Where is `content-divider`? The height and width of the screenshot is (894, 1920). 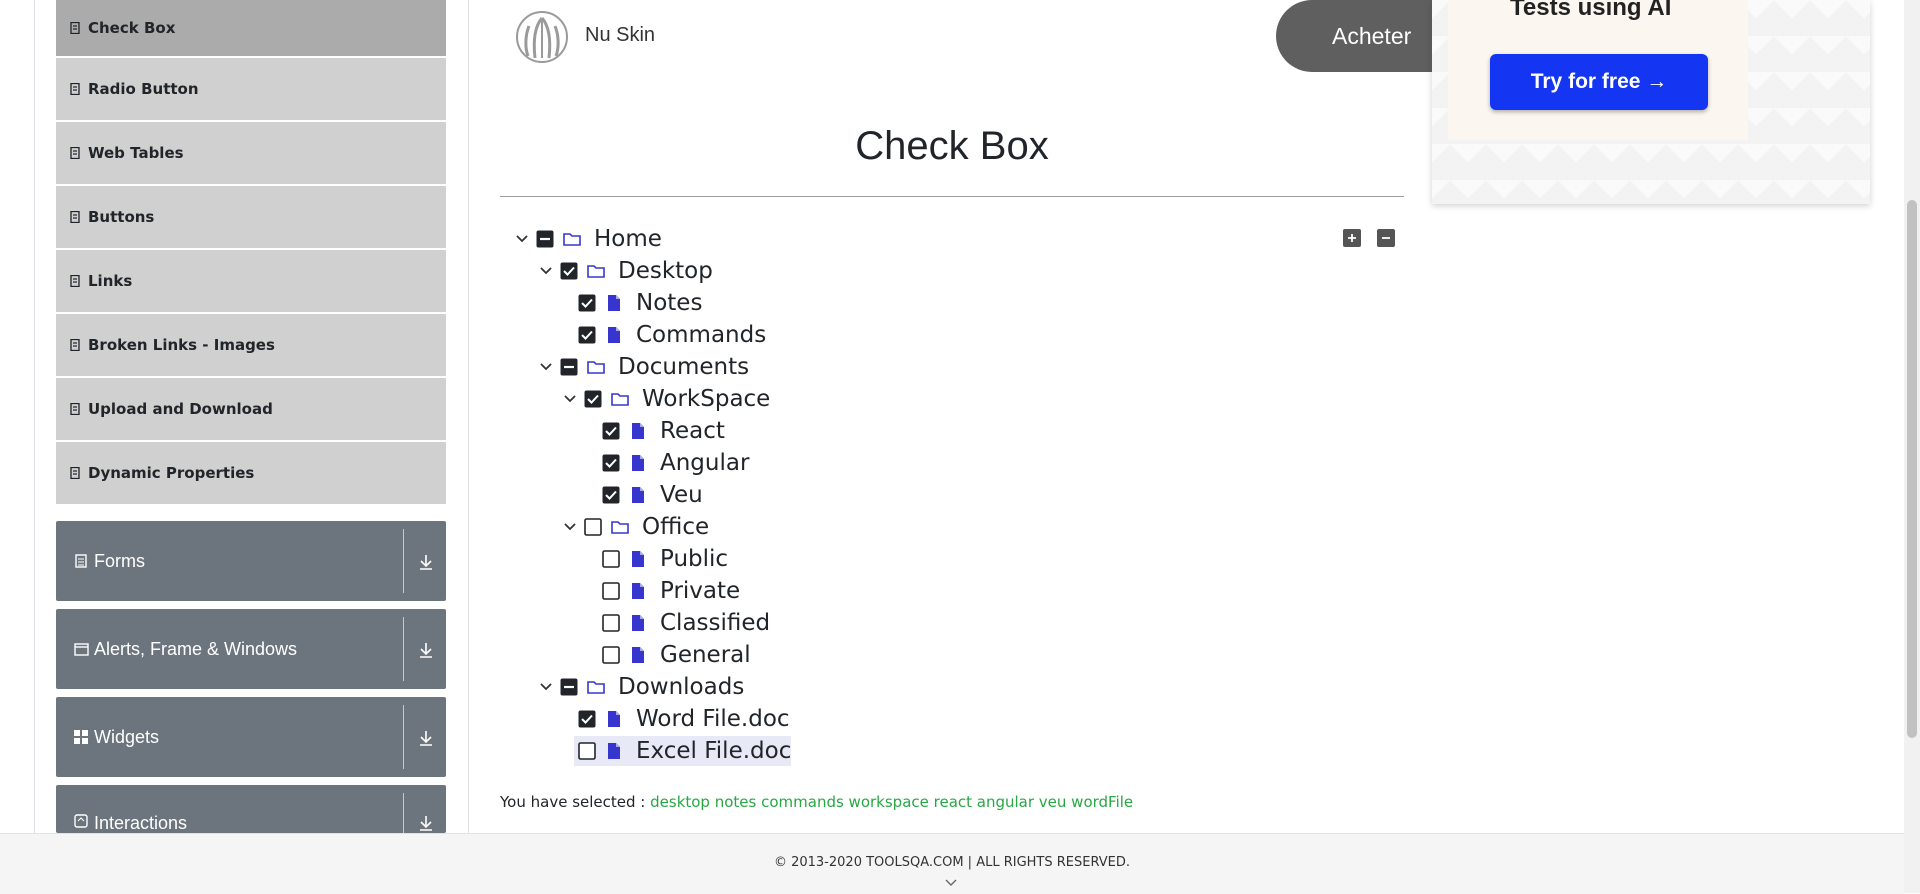 content-divider is located at coordinates (468, 416).